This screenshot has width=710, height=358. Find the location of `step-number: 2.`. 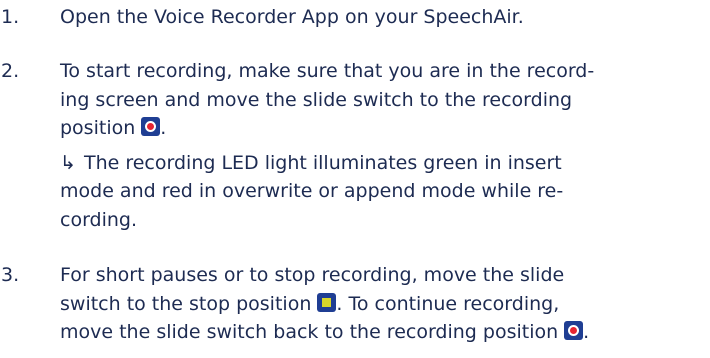

step-number: 2. is located at coordinates (10, 71).